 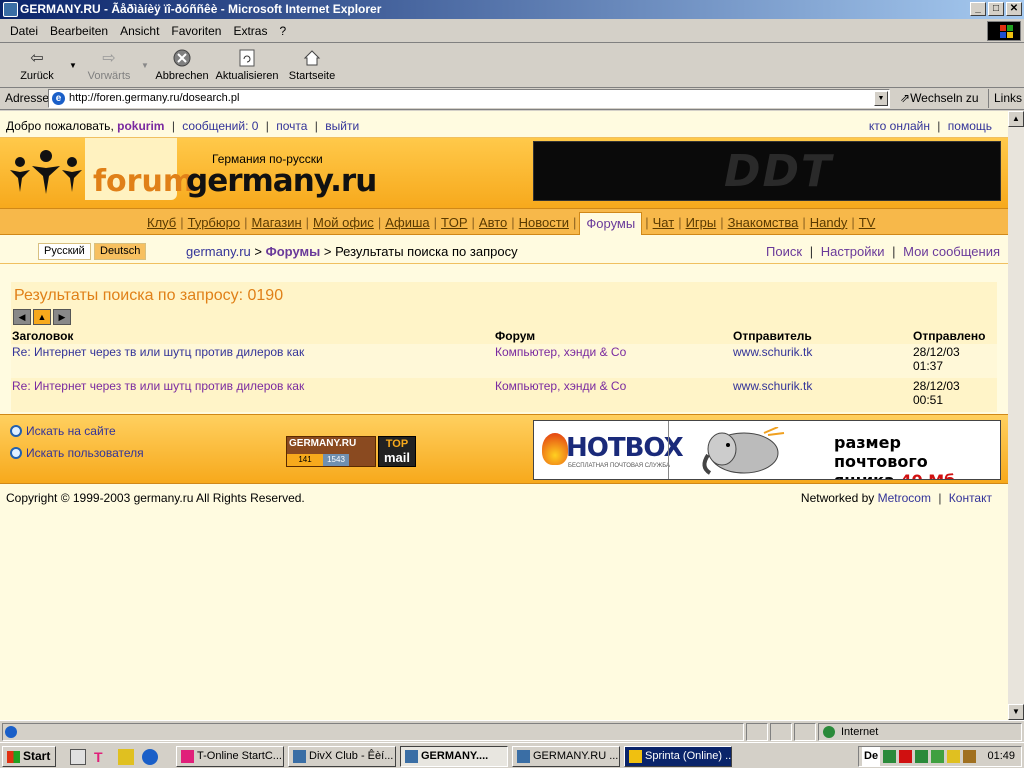 What do you see at coordinates (767, 171) in the screenshot?
I see `ddt-banner: DDT` at bounding box center [767, 171].